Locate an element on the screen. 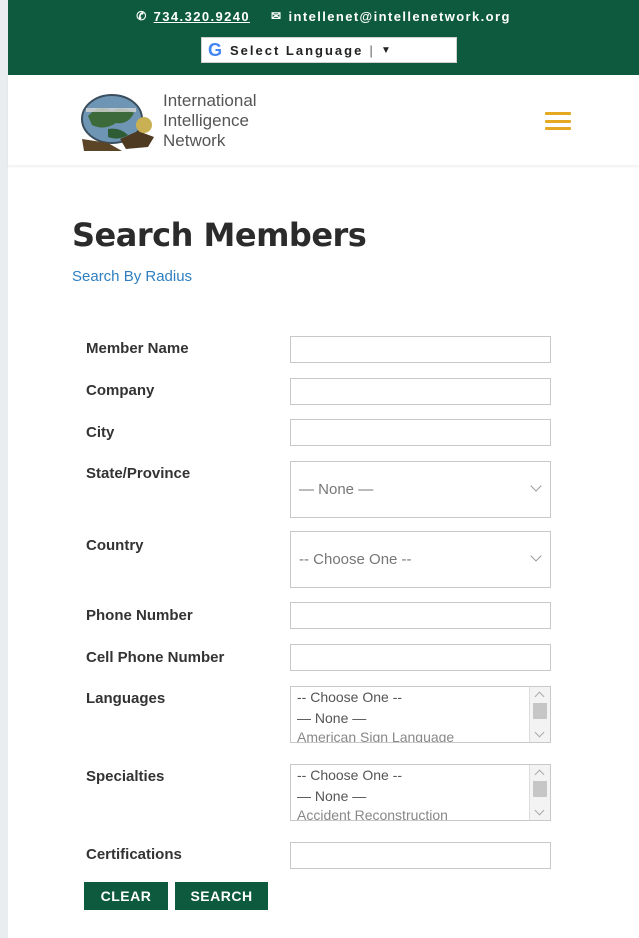  search-button: SEARCH is located at coordinates (221, 896).